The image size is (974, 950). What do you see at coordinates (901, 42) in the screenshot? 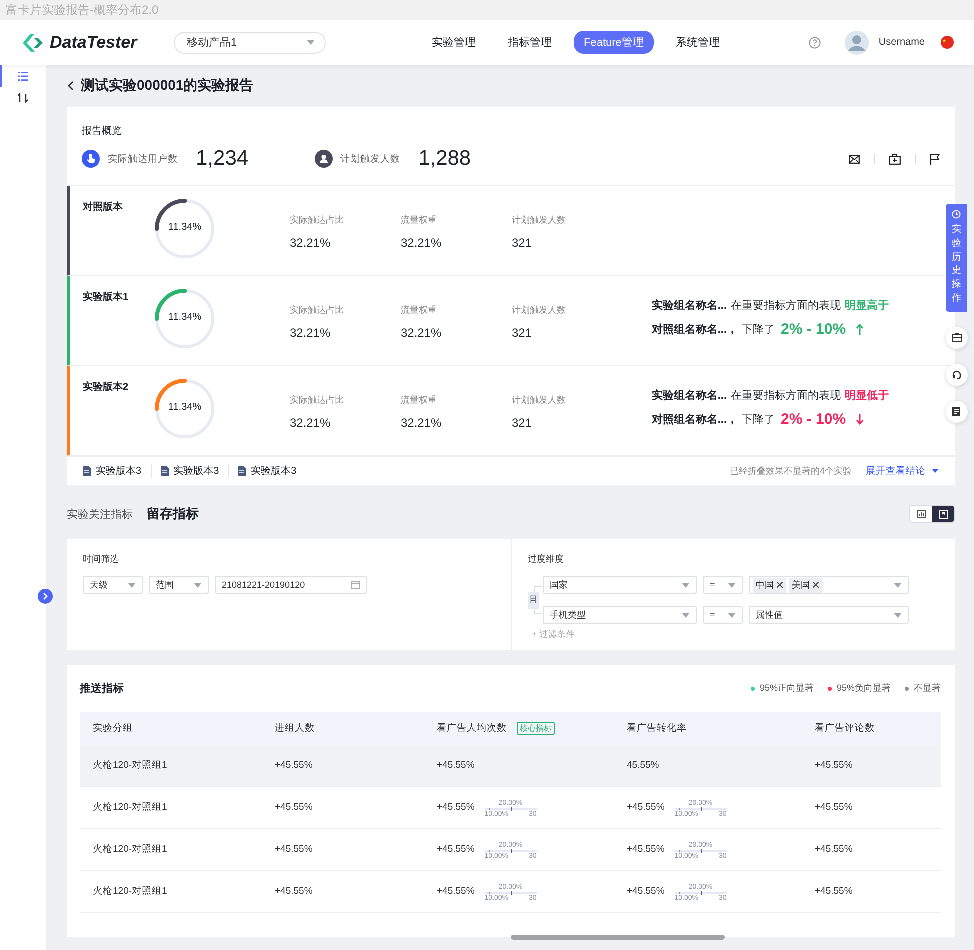
I see `username: Username` at bounding box center [901, 42].